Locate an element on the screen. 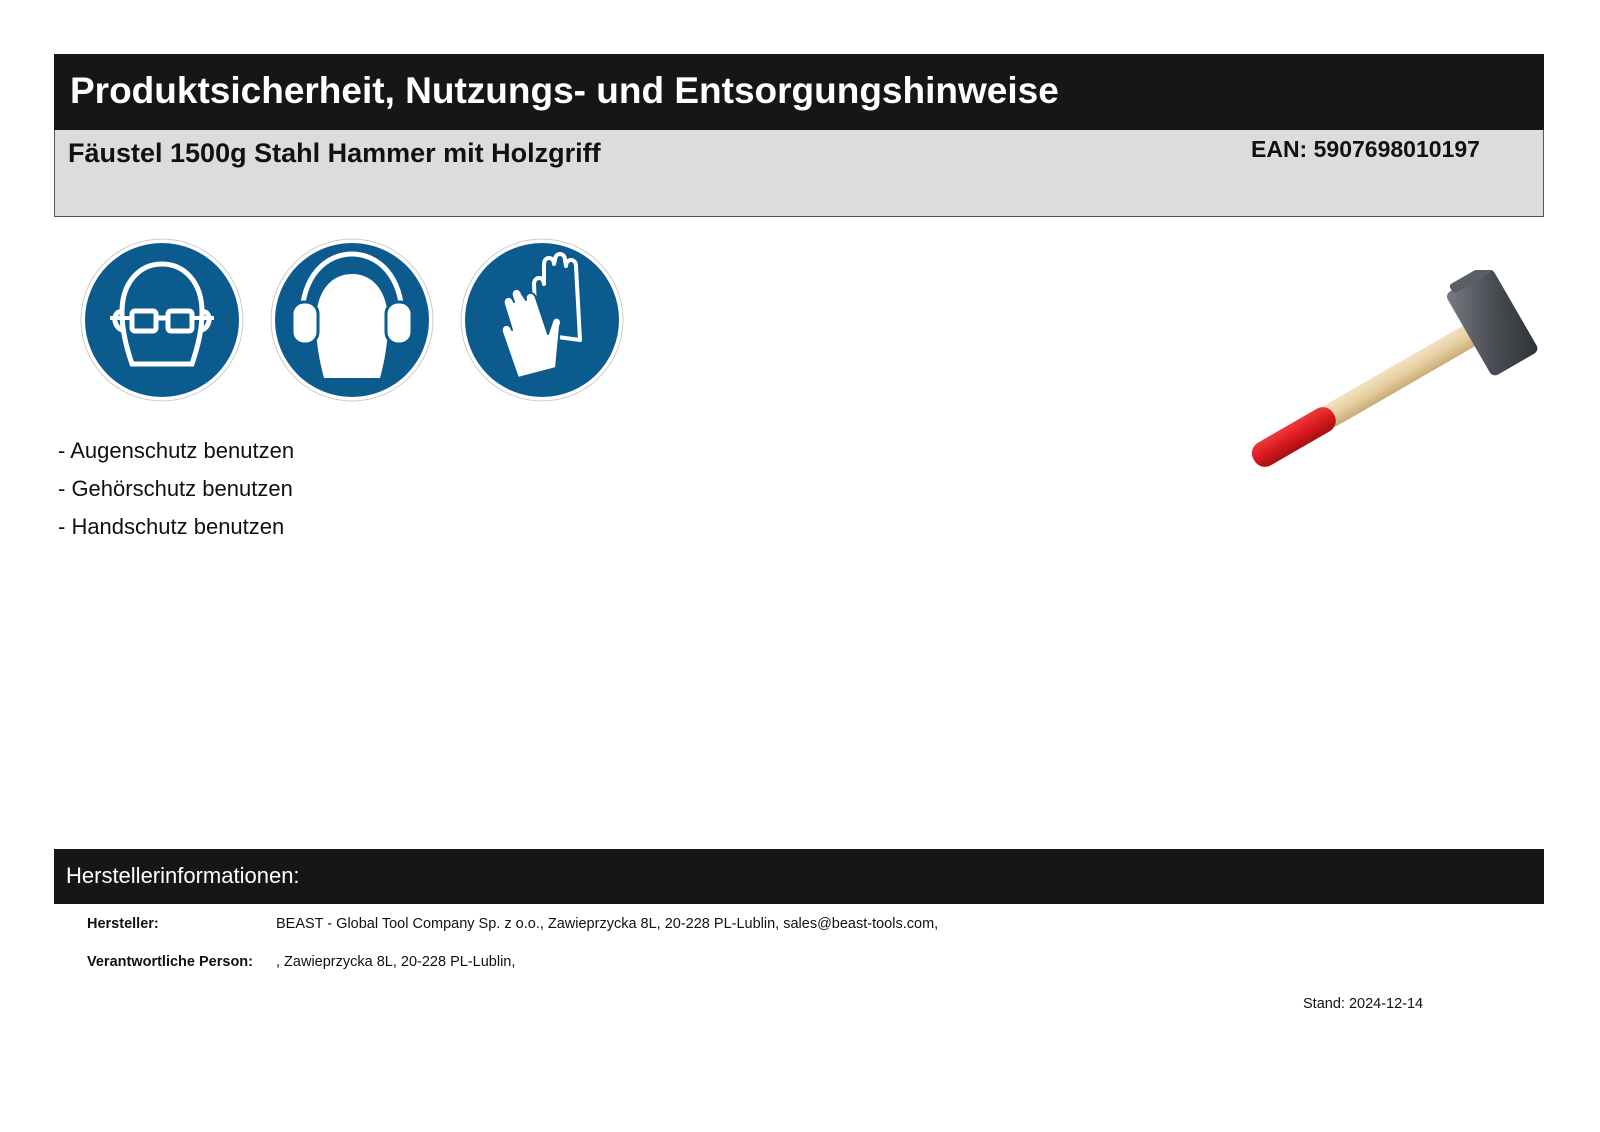 The width and height of the screenshot is (1600, 1132). instruction-hearing-protection: - Gehörschutz benutzen is located at coordinates (175, 488).